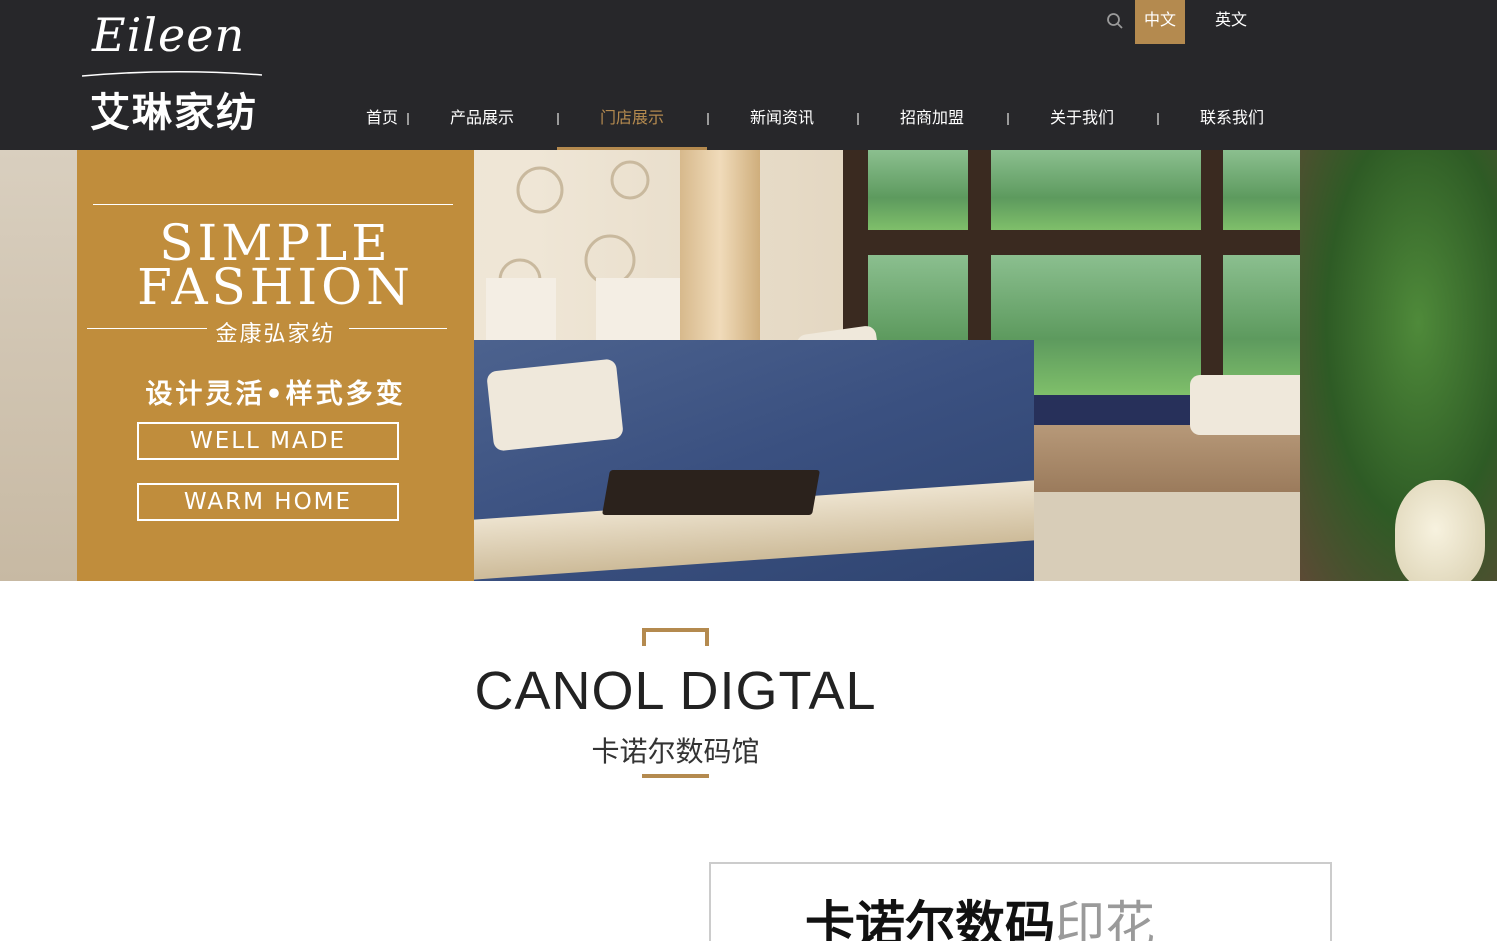  Describe the element at coordinates (169, 35) in the screenshot. I see `logo-script-text: Eileen` at that location.